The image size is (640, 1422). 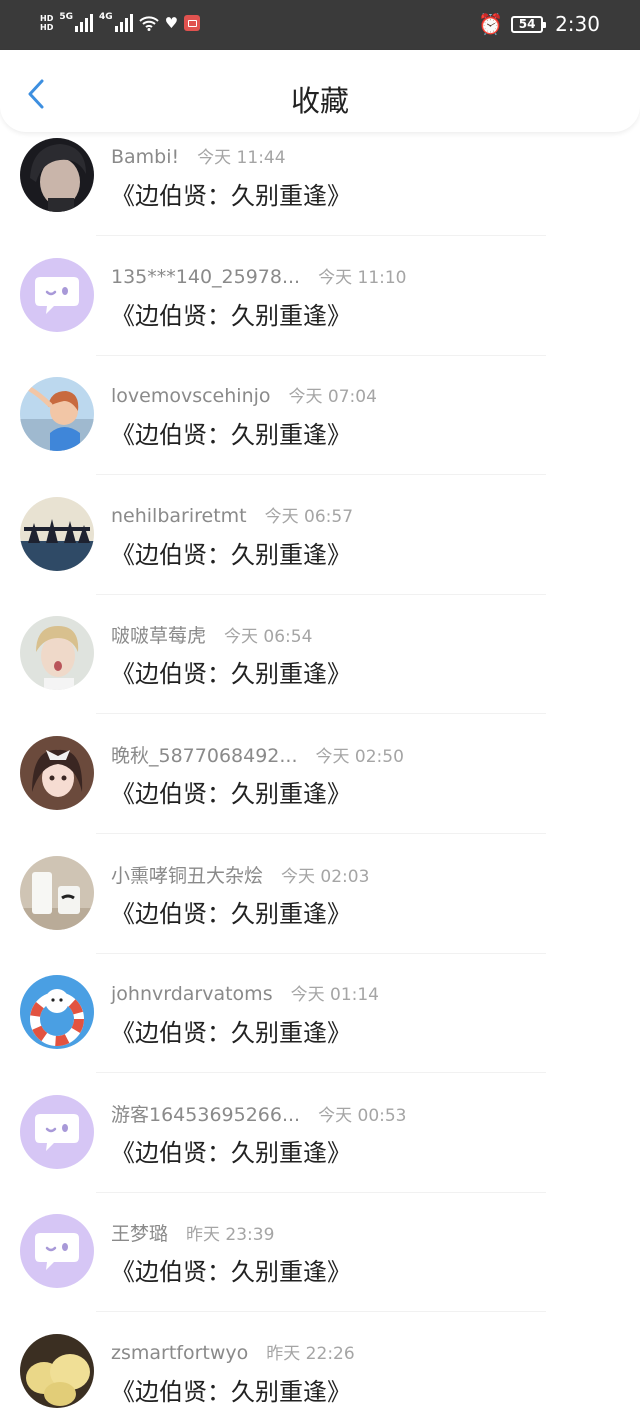 I want to click on item-meta: lovemovscehinjo 今天 07:04, so click(x=244, y=394).